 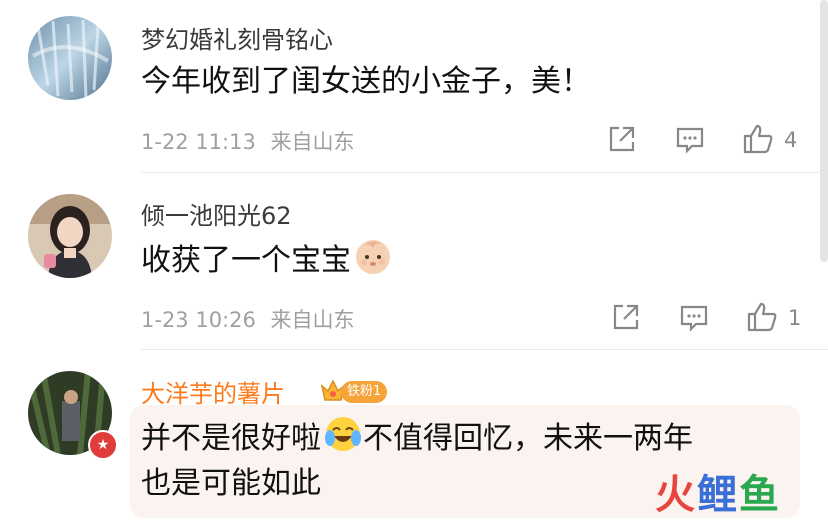 What do you see at coordinates (231, 438) in the screenshot?
I see `comment-text-part1: 并不是很好啦` at bounding box center [231, 438].